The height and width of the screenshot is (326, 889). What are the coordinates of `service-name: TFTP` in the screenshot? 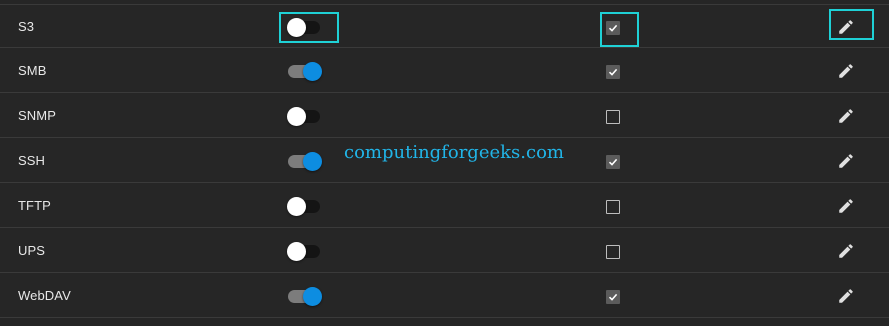 It's located at (34, 205).